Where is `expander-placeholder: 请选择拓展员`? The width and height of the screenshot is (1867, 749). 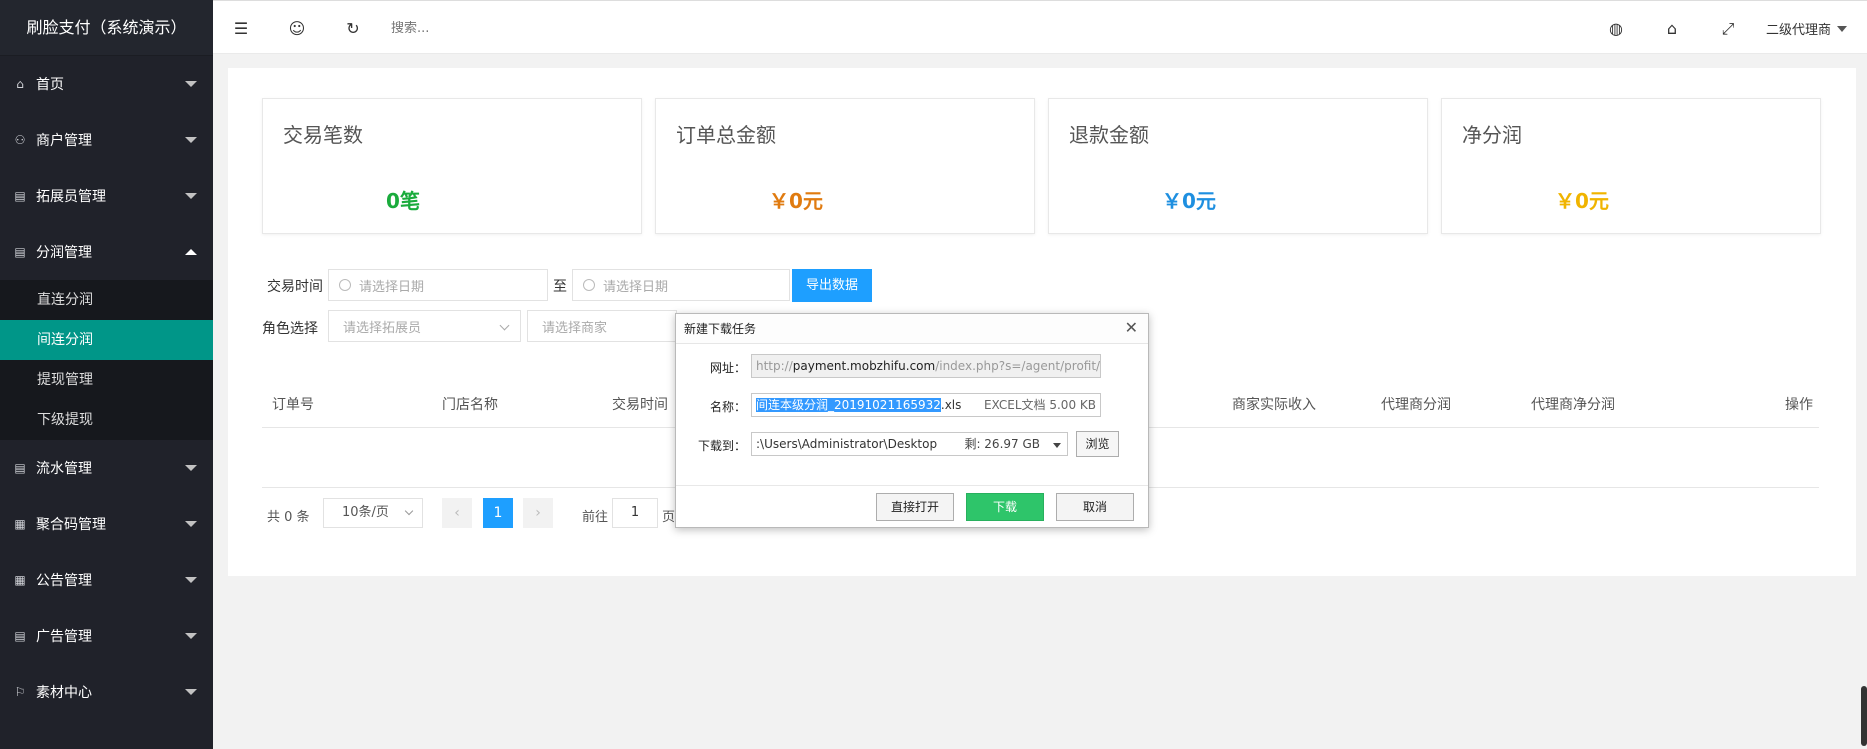
expander-placeholder: 请选择拓展员 is located at coordinates (382, 328).